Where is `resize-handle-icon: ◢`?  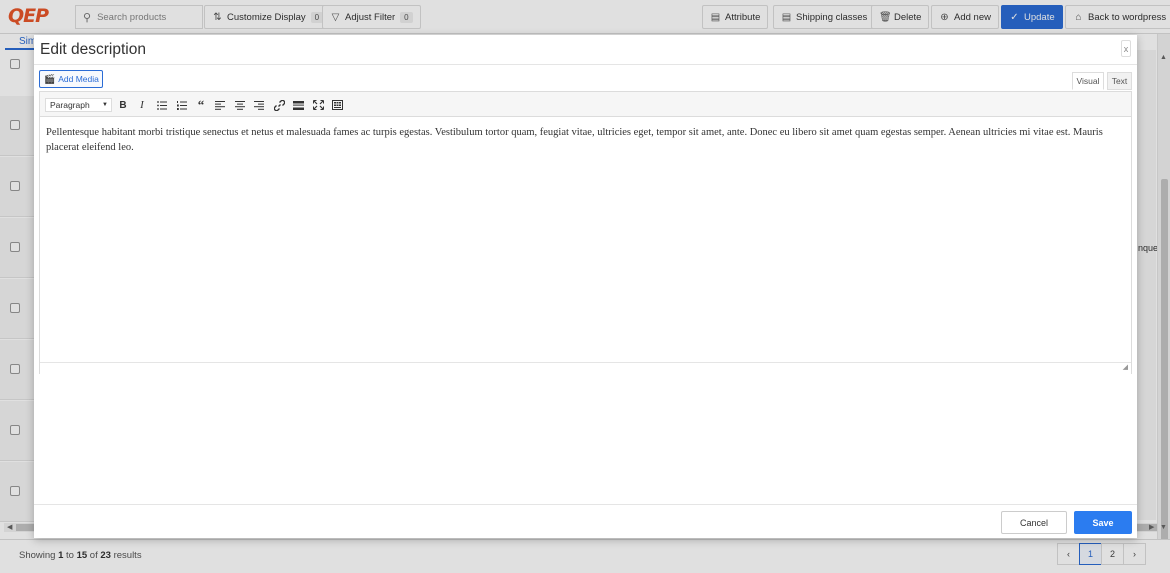
resize-handle-icon: ◢ is located at coordinates (1125, 367).